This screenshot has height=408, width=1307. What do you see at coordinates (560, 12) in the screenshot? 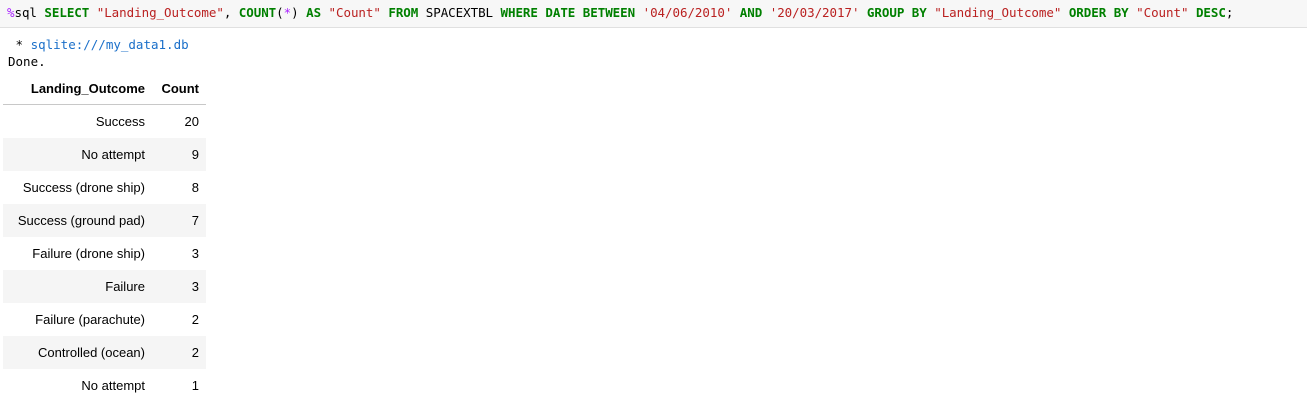
I see `code-token: DATE` at bounding box center [560, 12].